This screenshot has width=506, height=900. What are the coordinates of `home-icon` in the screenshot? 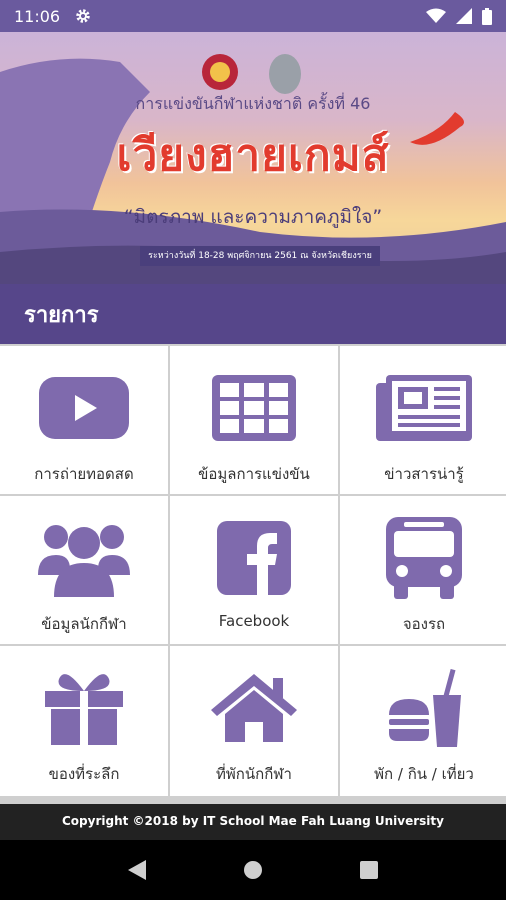 It's located at (254, 708).